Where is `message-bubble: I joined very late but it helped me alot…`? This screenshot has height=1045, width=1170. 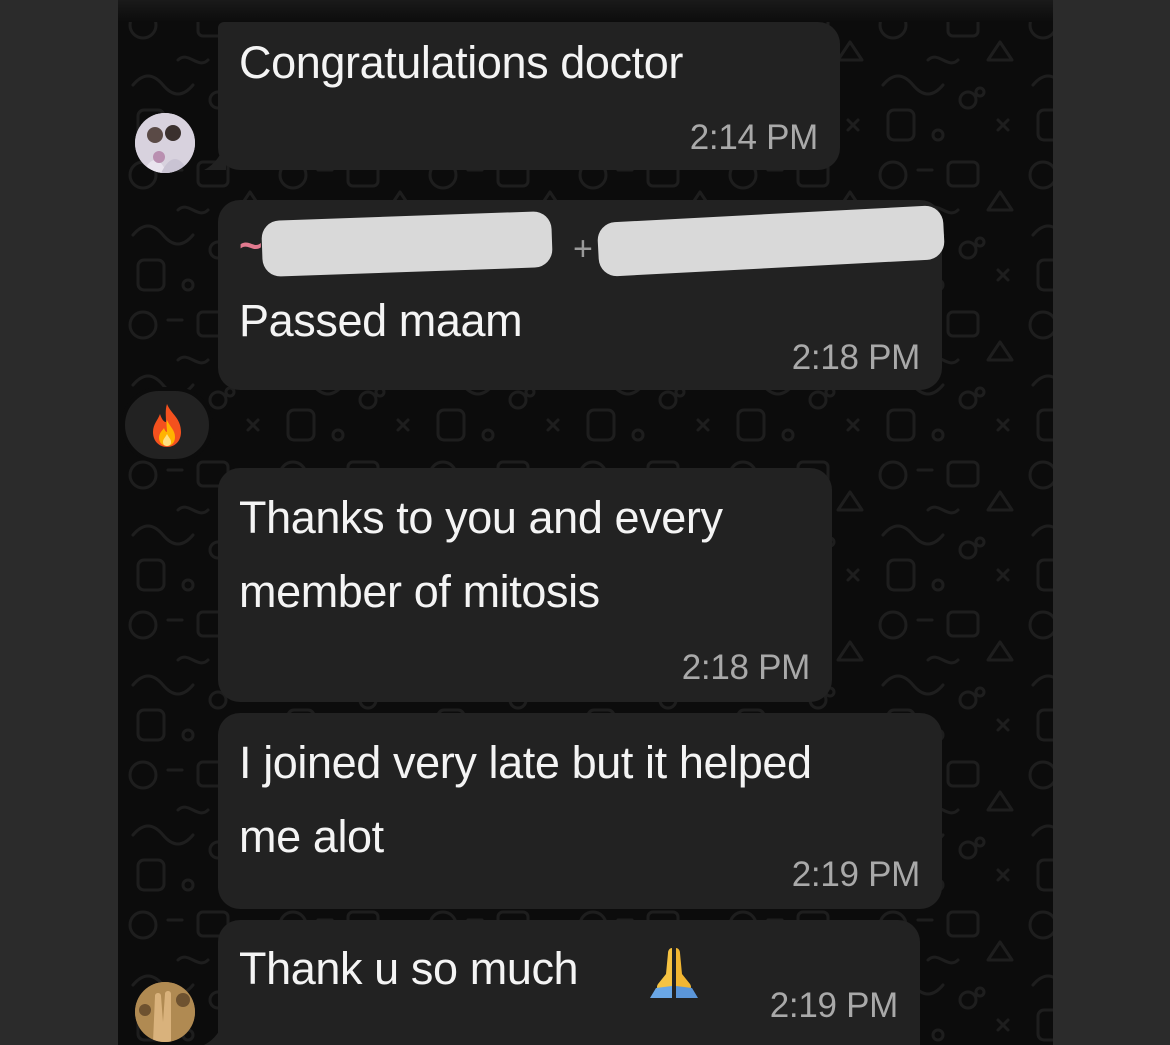
message-bubble: I joined very late but it helped me alot… is located at coordinates (580, 811).